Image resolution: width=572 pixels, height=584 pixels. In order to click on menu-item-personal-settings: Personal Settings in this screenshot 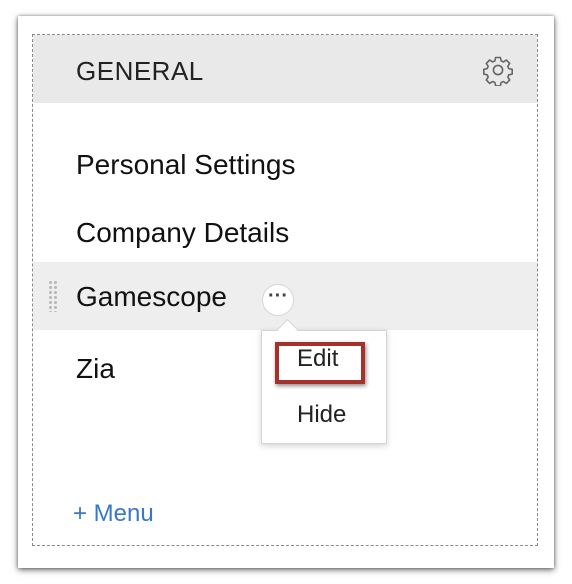, I will do `click(285, 164)`.